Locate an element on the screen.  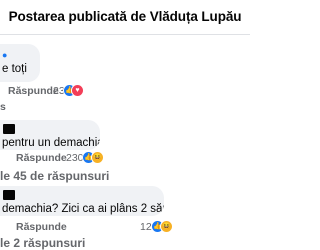
view-more-replies-link: le 45 de răspunsuri is located at coordinates (54, 176).